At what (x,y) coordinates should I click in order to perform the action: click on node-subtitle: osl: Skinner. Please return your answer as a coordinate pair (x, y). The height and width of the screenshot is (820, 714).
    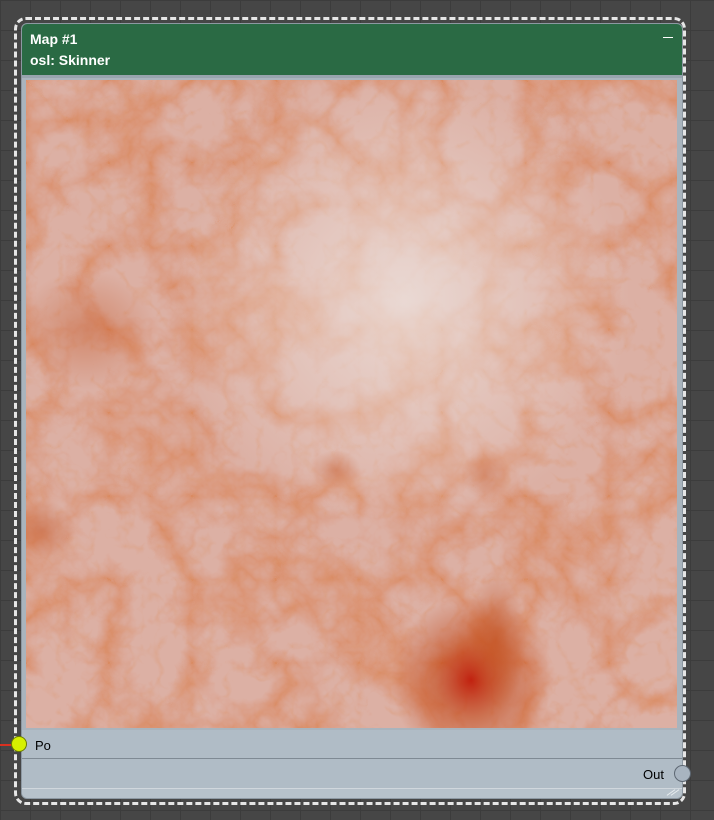
    Looking at the image, I should click on (70, 60).